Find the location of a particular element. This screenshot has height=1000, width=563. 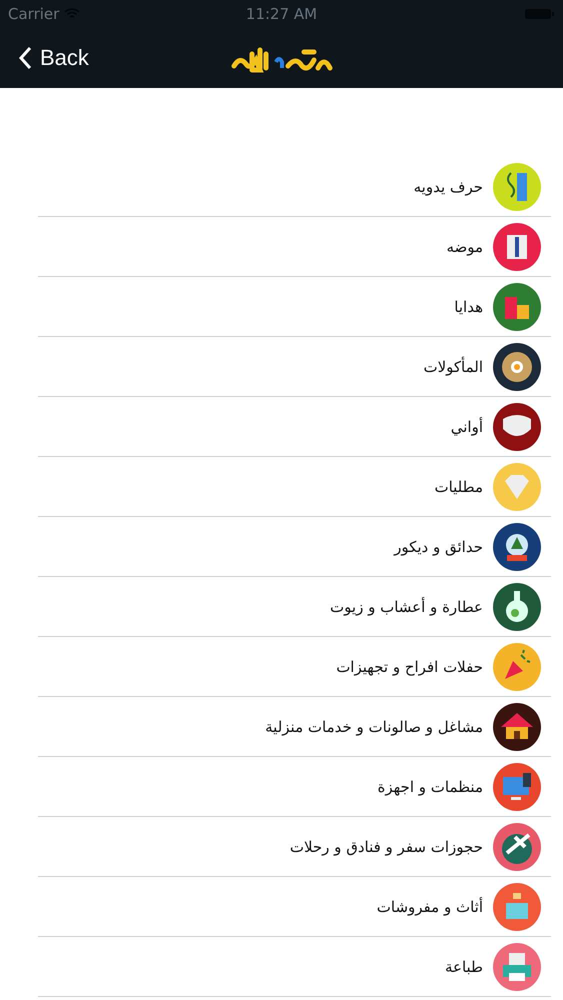

bowl-icon is located at coordinates (517, 426).